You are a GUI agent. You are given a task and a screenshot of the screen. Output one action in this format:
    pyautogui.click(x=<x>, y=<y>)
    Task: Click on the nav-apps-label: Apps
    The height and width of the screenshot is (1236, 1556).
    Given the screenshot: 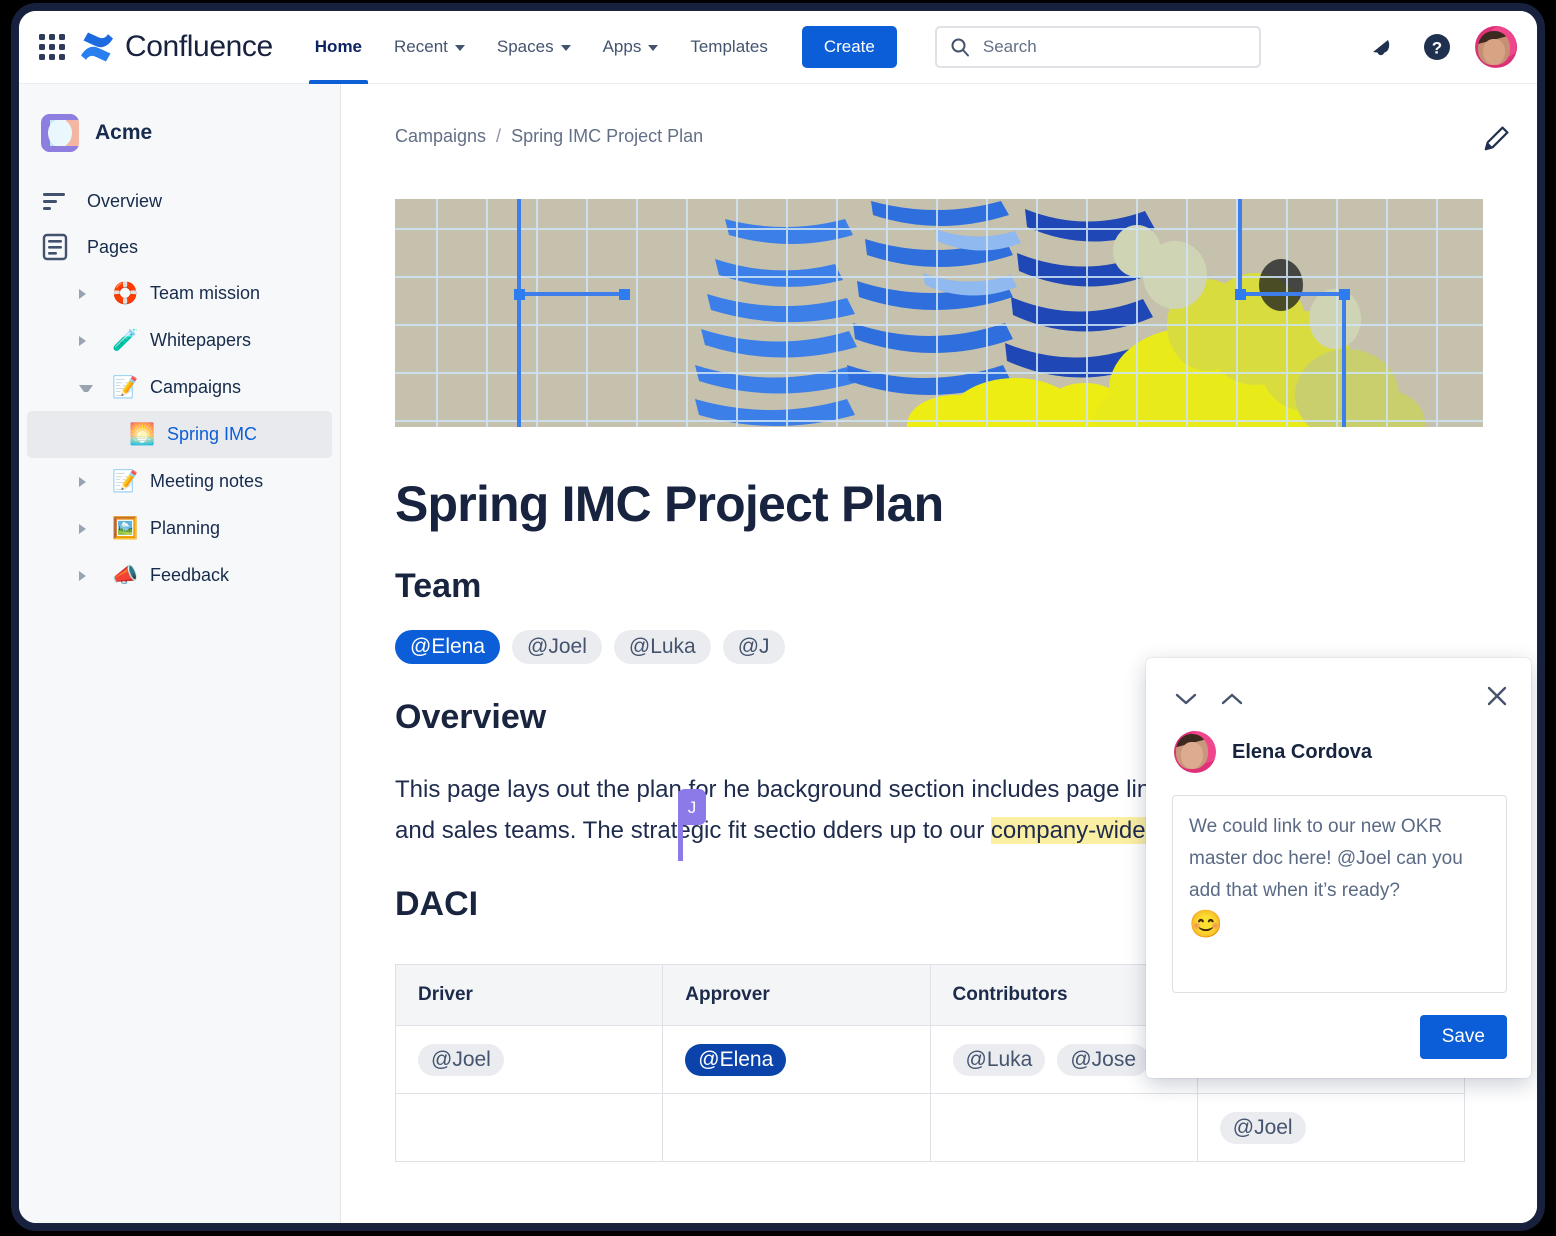 What is the action you would take?
    pyautogui.click(x=622, y=46)
    